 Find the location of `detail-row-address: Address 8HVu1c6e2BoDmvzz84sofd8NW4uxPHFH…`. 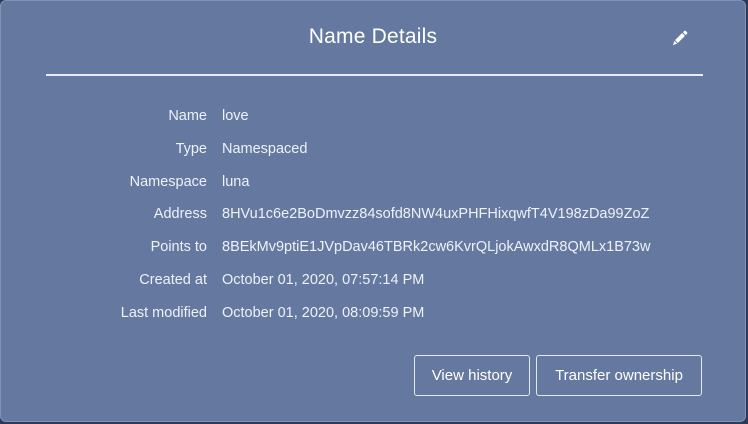

detail-row-address: Address 8HVu1c6e2BoDmvzz84sofd8NW4uxPHFH… is located at coordinates (374, 216).